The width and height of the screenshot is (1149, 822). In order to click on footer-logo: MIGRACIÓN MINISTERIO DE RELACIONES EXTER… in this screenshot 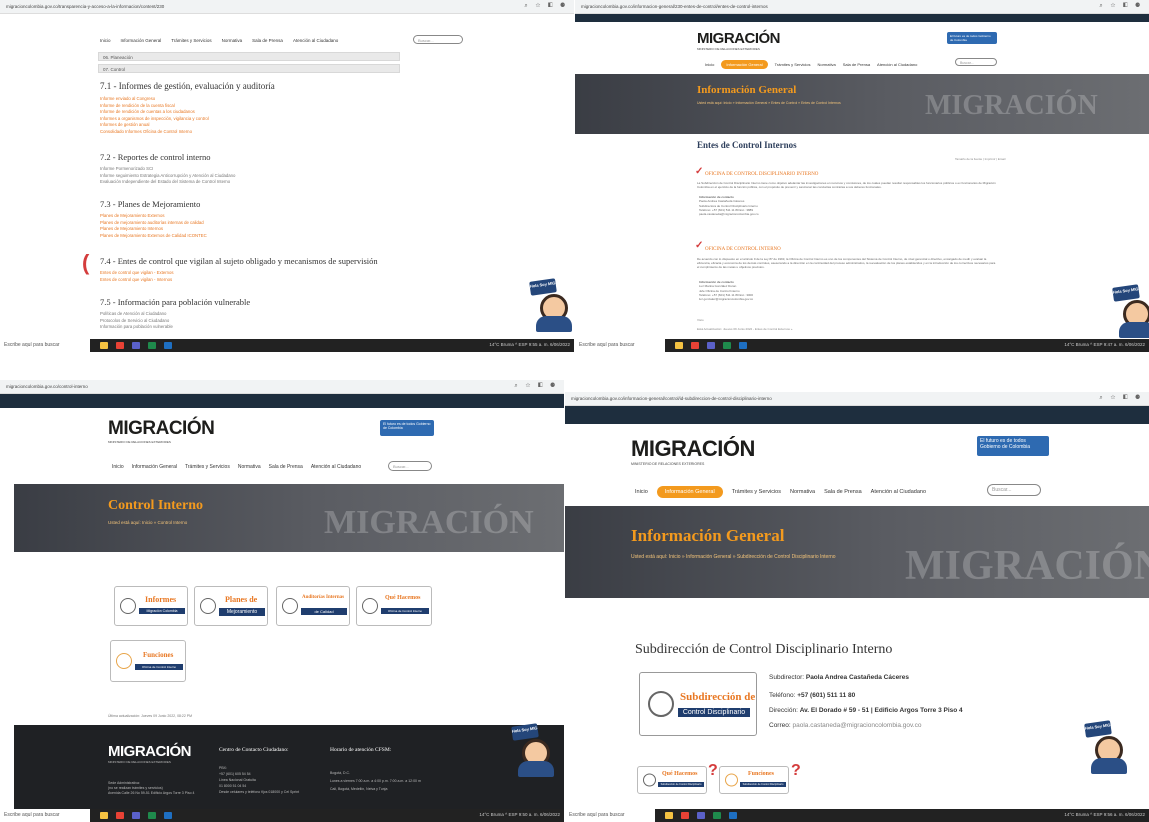, I will do `click(150, 753)`.